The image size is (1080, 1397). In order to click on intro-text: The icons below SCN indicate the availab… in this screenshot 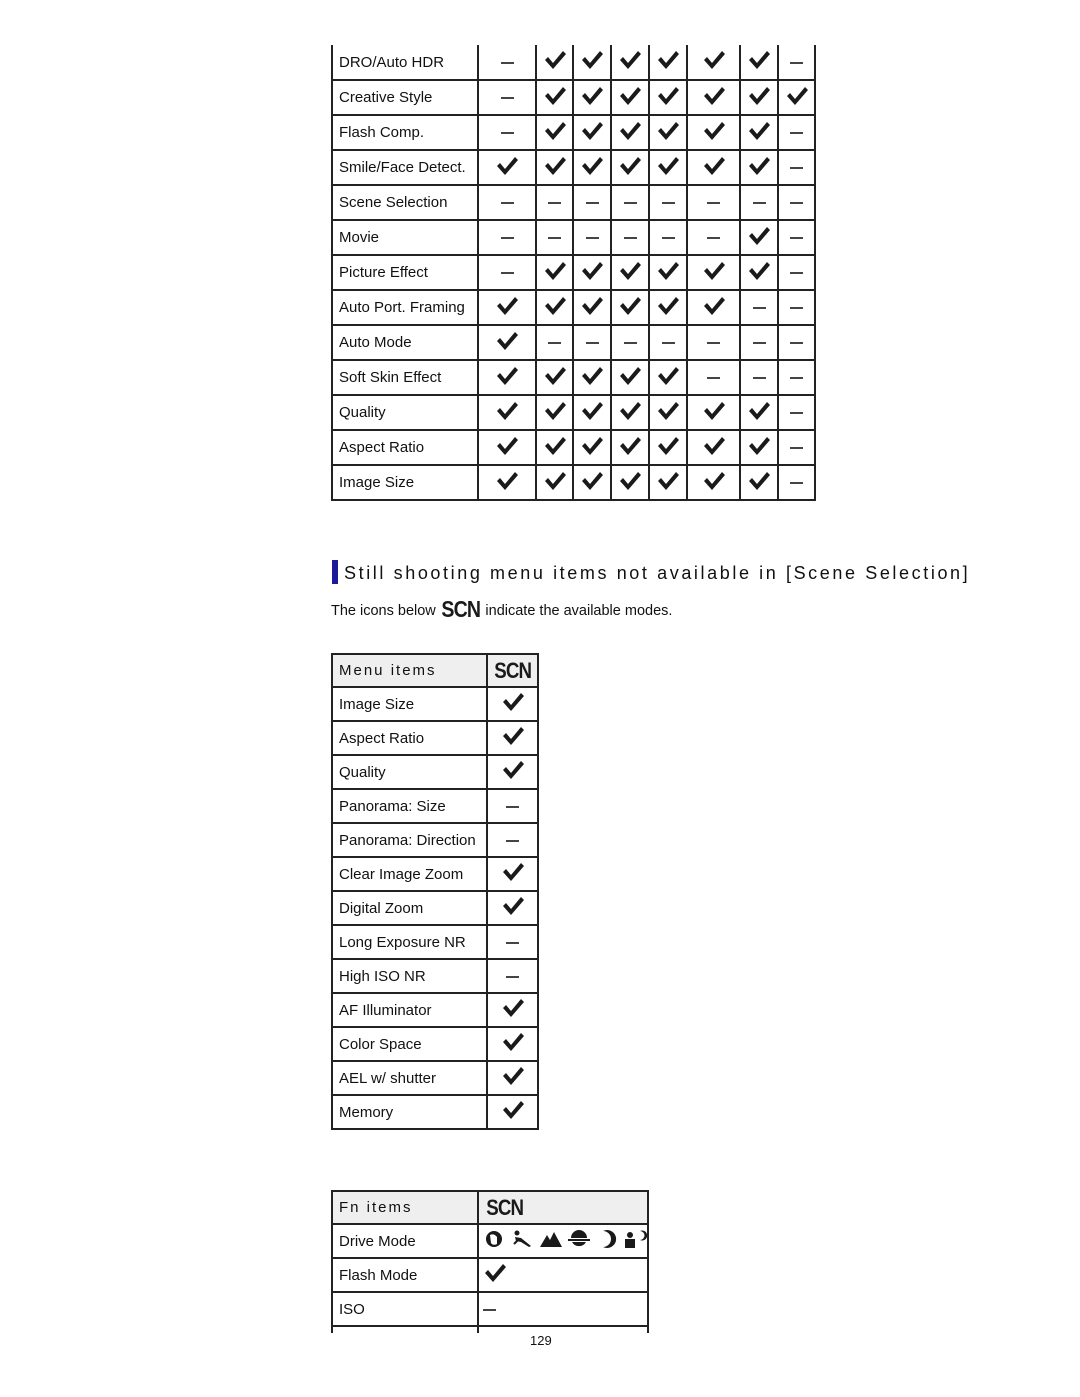, I will do `click(501, 609)`.